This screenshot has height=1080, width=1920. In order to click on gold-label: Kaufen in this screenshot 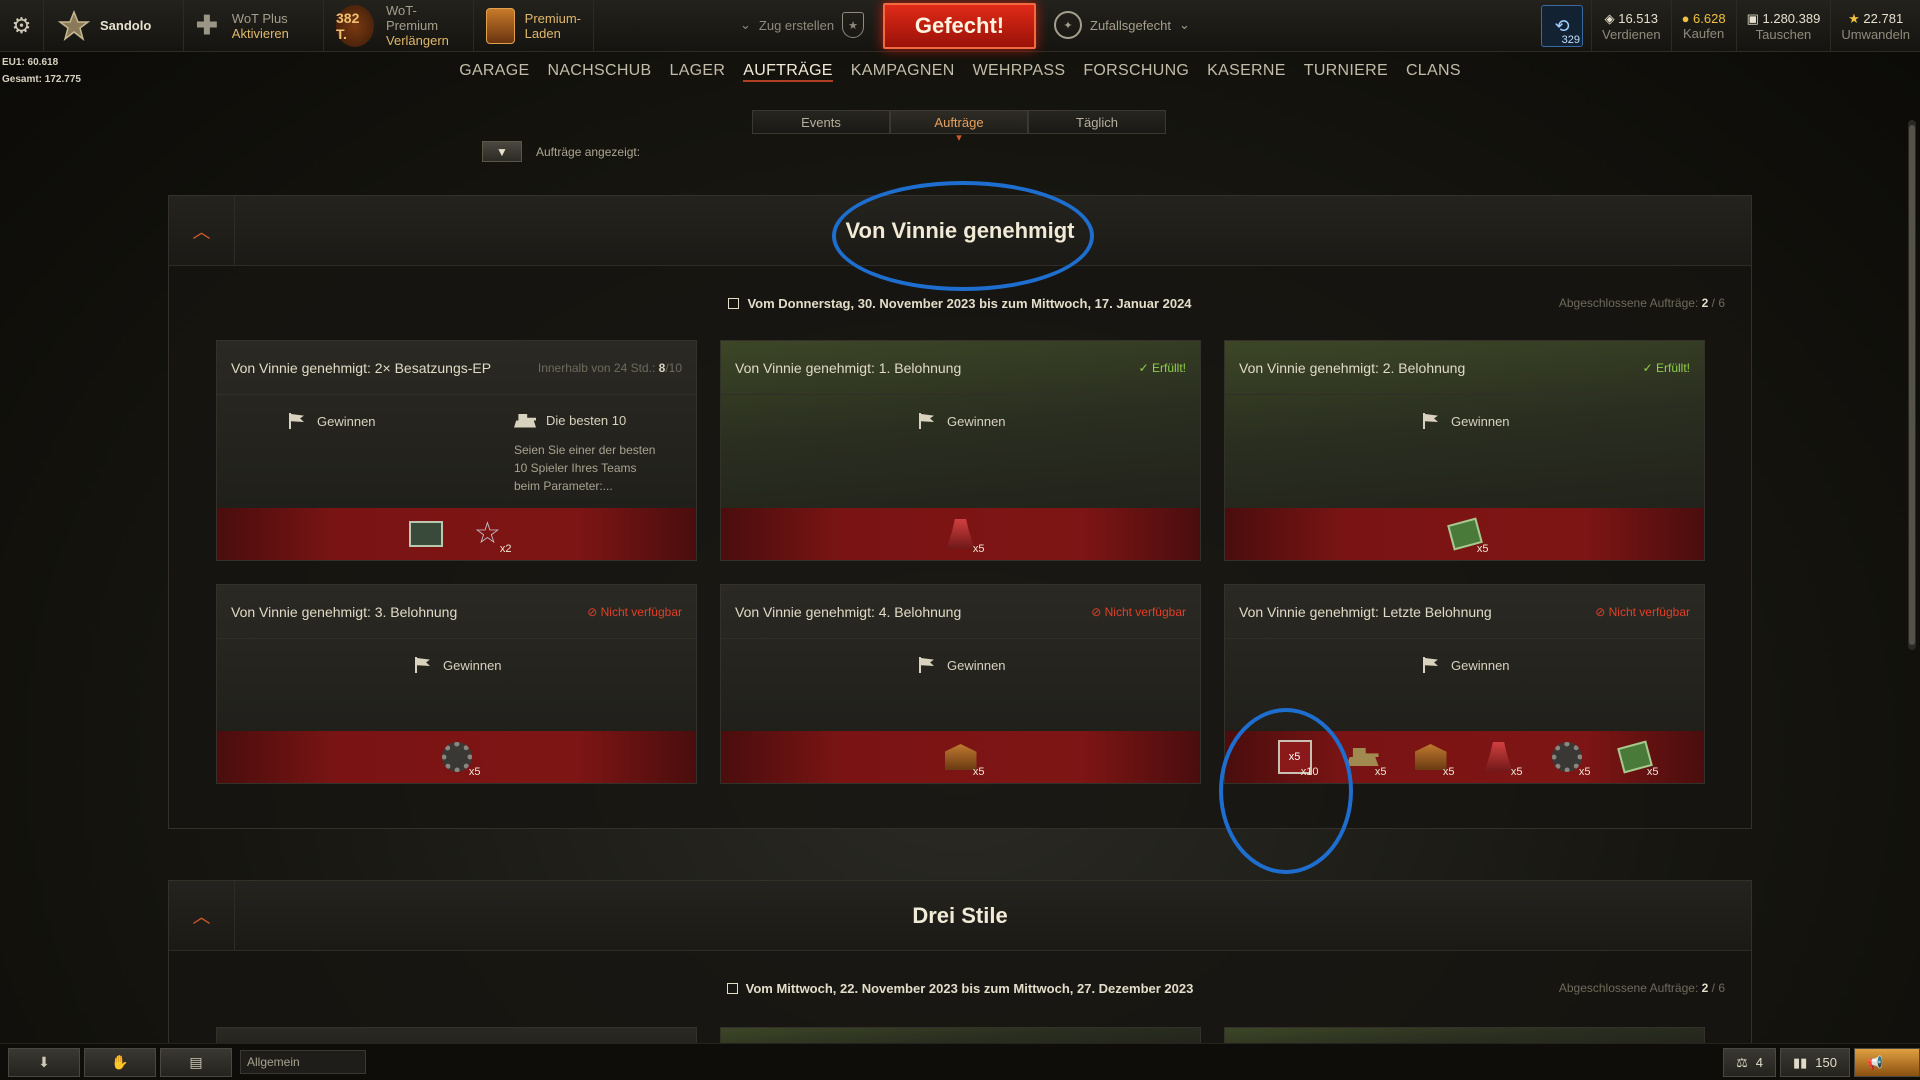, I will do `click(1703, 33)`.